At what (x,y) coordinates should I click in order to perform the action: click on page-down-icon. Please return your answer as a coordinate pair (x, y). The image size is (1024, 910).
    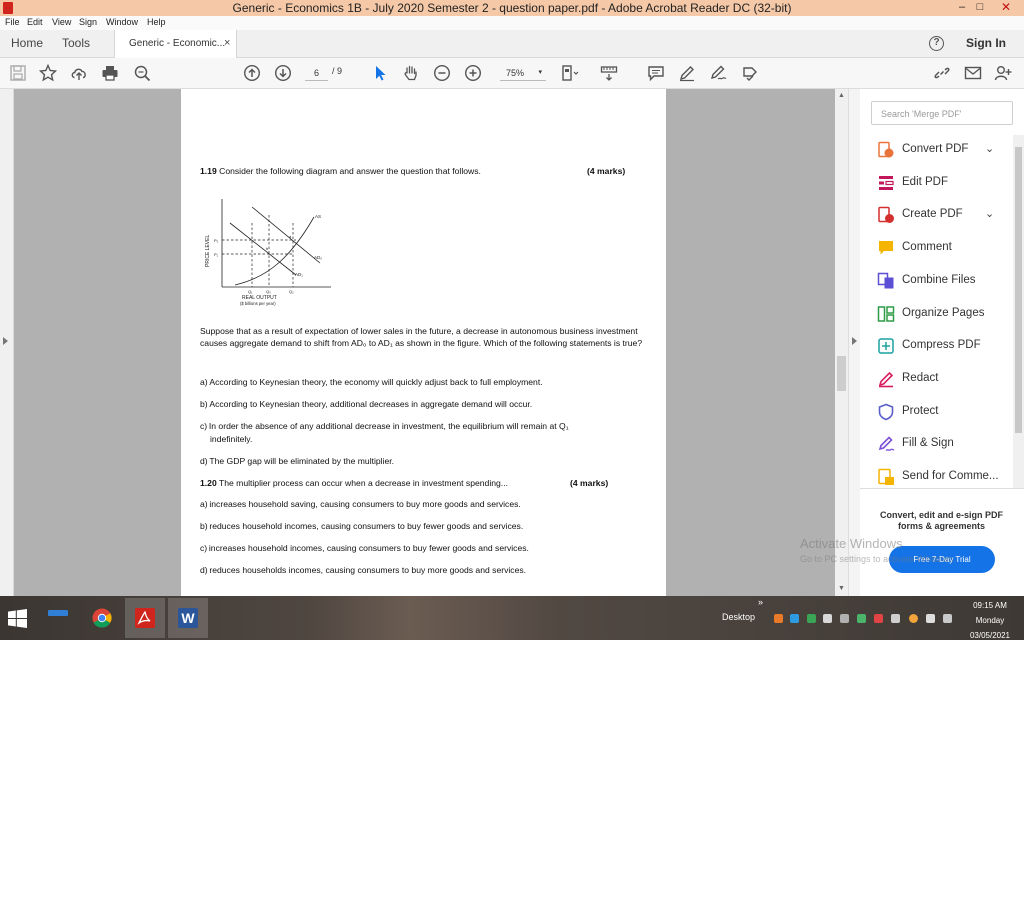
    Looking at the image, I should click on (283, 73).